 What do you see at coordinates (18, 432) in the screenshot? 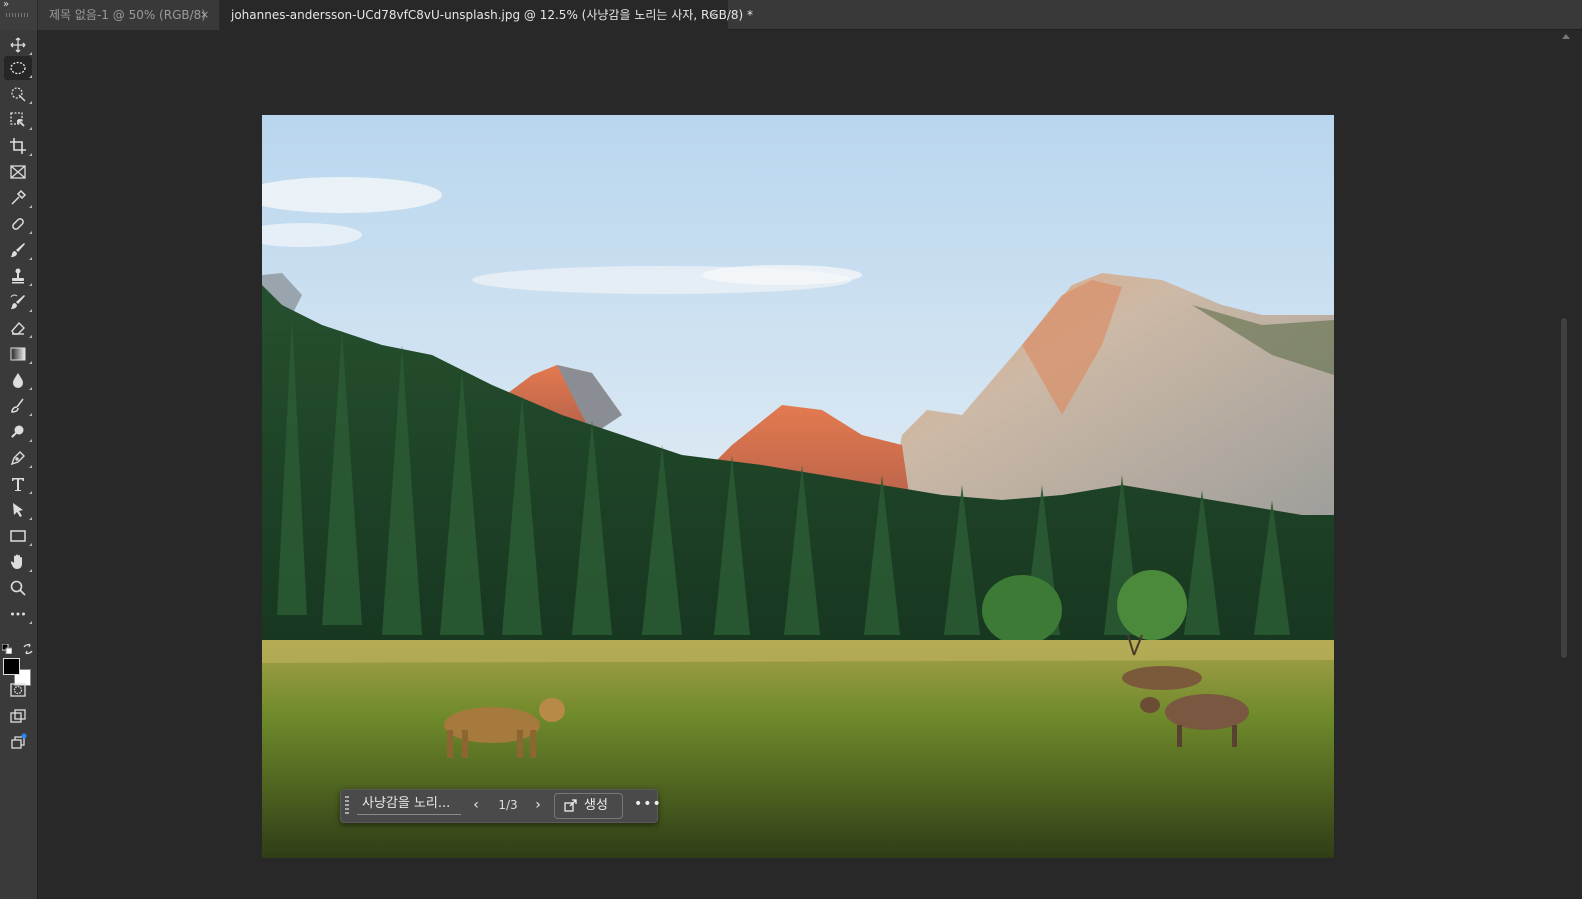
I see `dodge-tool-icon` at bounding box center [18, 432].